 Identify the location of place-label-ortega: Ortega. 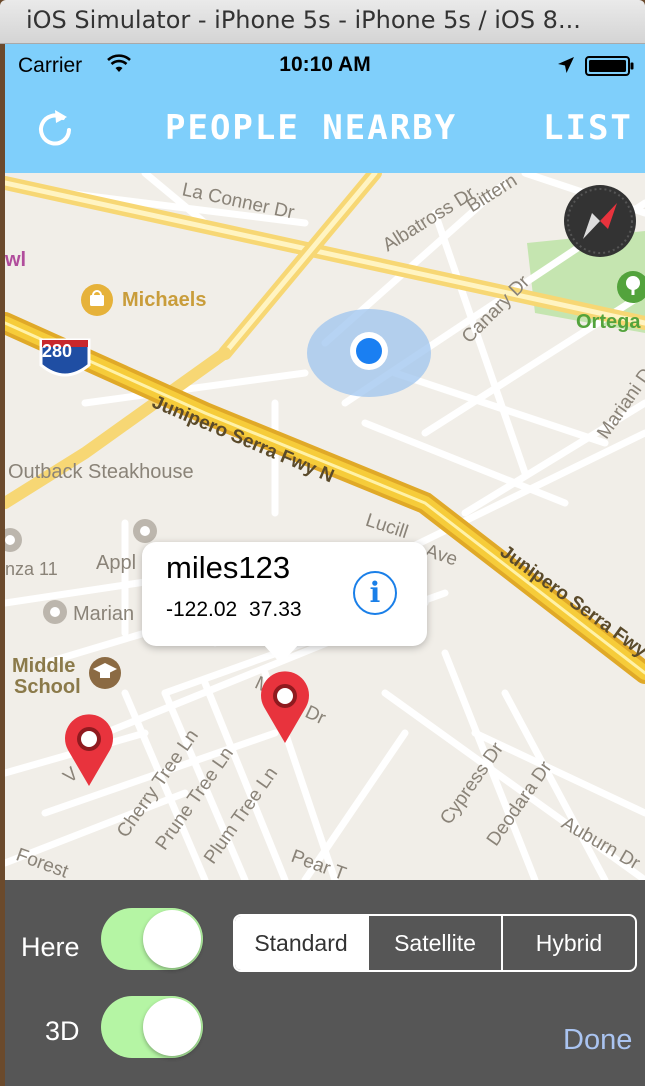
(608, 322).